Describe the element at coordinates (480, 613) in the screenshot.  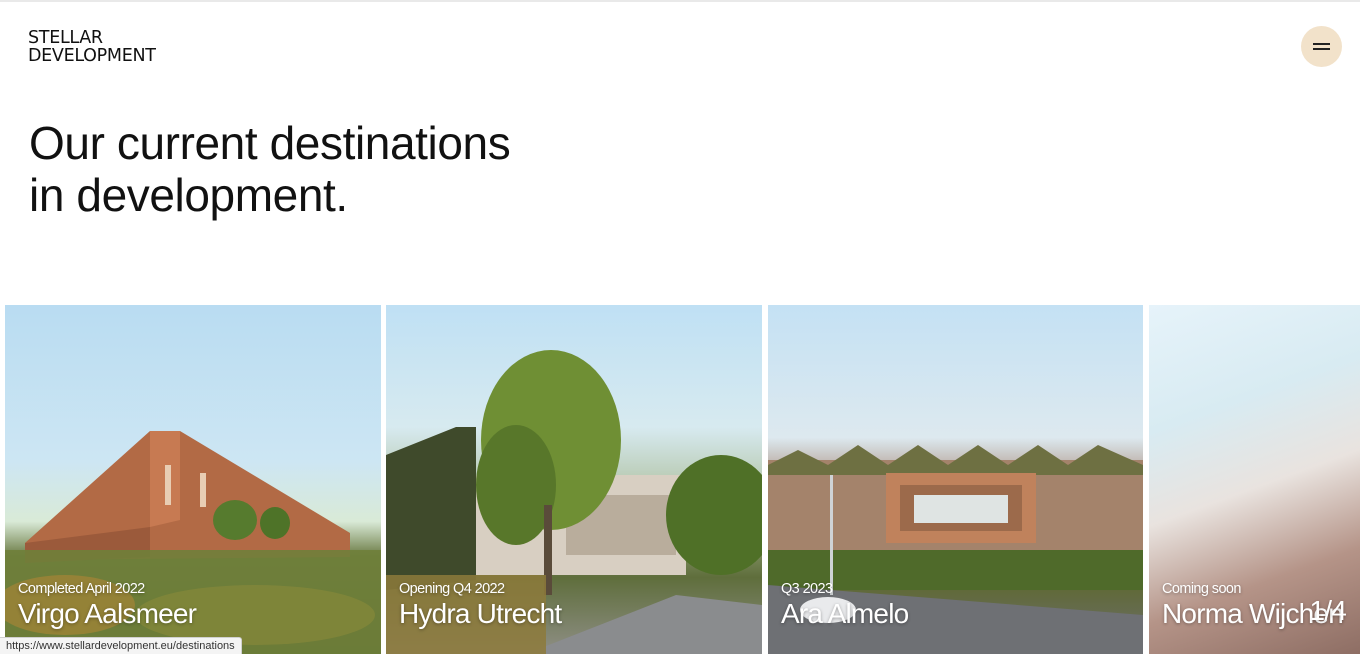
I see `card-title: Hydra Utrecht` at that location.